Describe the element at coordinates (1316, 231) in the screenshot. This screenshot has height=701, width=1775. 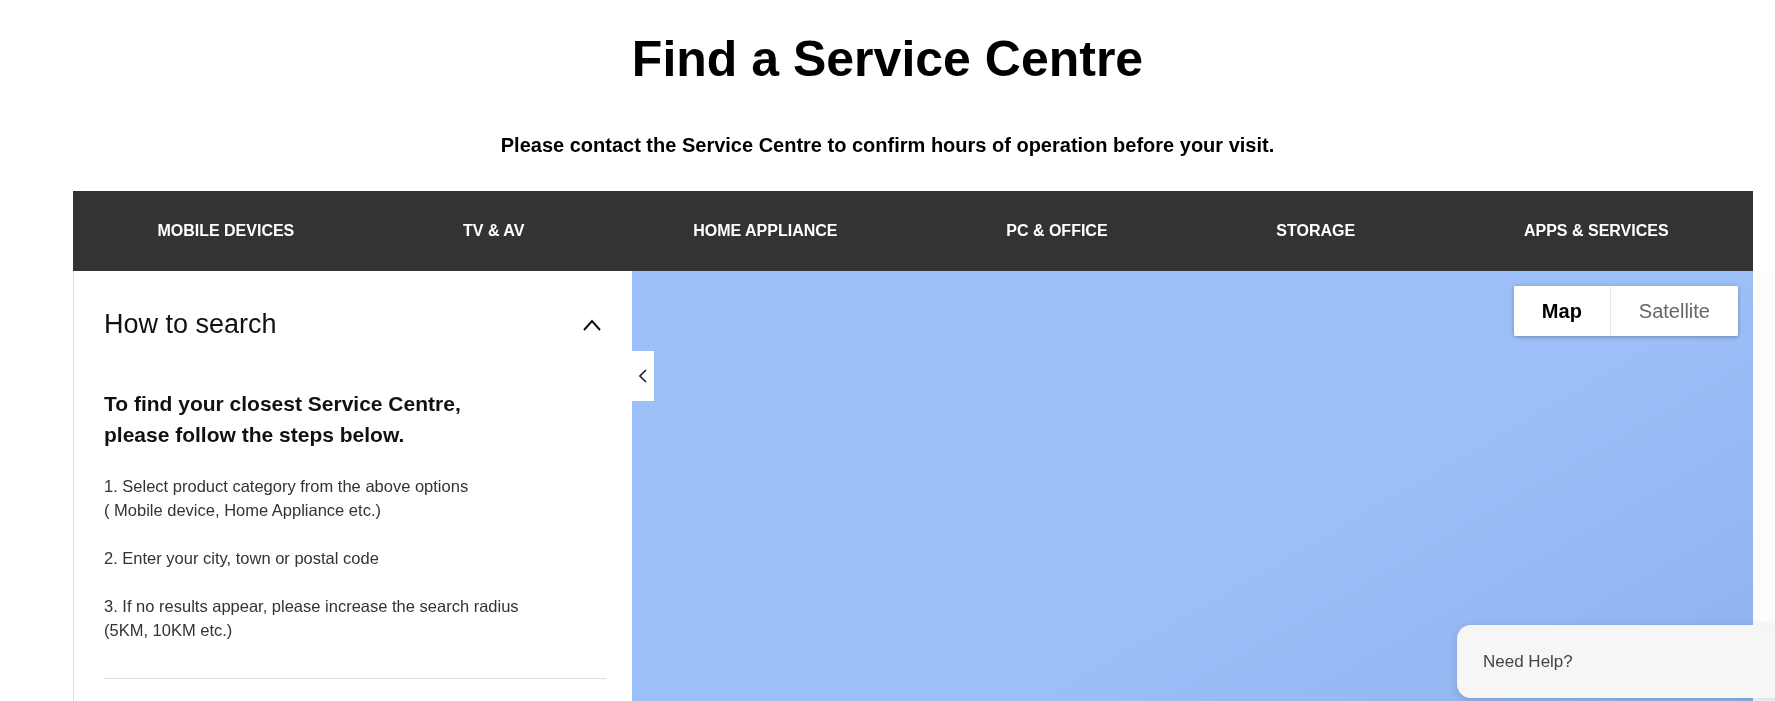
I see `category-tab: STORAGE` at that location.